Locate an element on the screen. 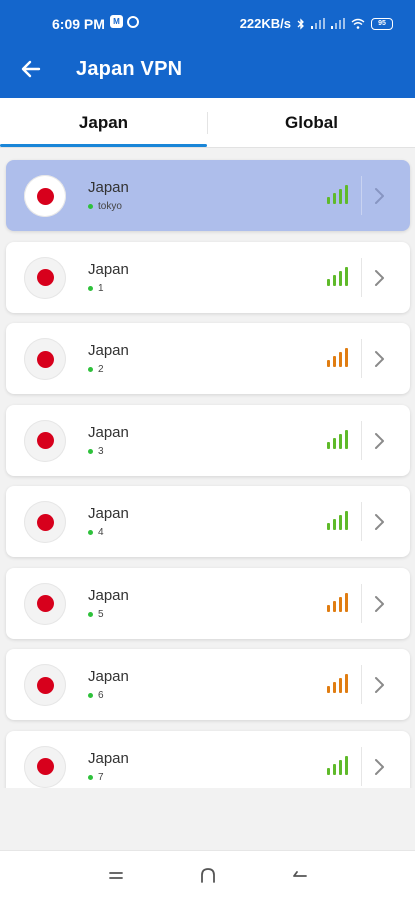 The image size is (415, 900). server-row: Japan 3 is located at coordinates (208, 440).